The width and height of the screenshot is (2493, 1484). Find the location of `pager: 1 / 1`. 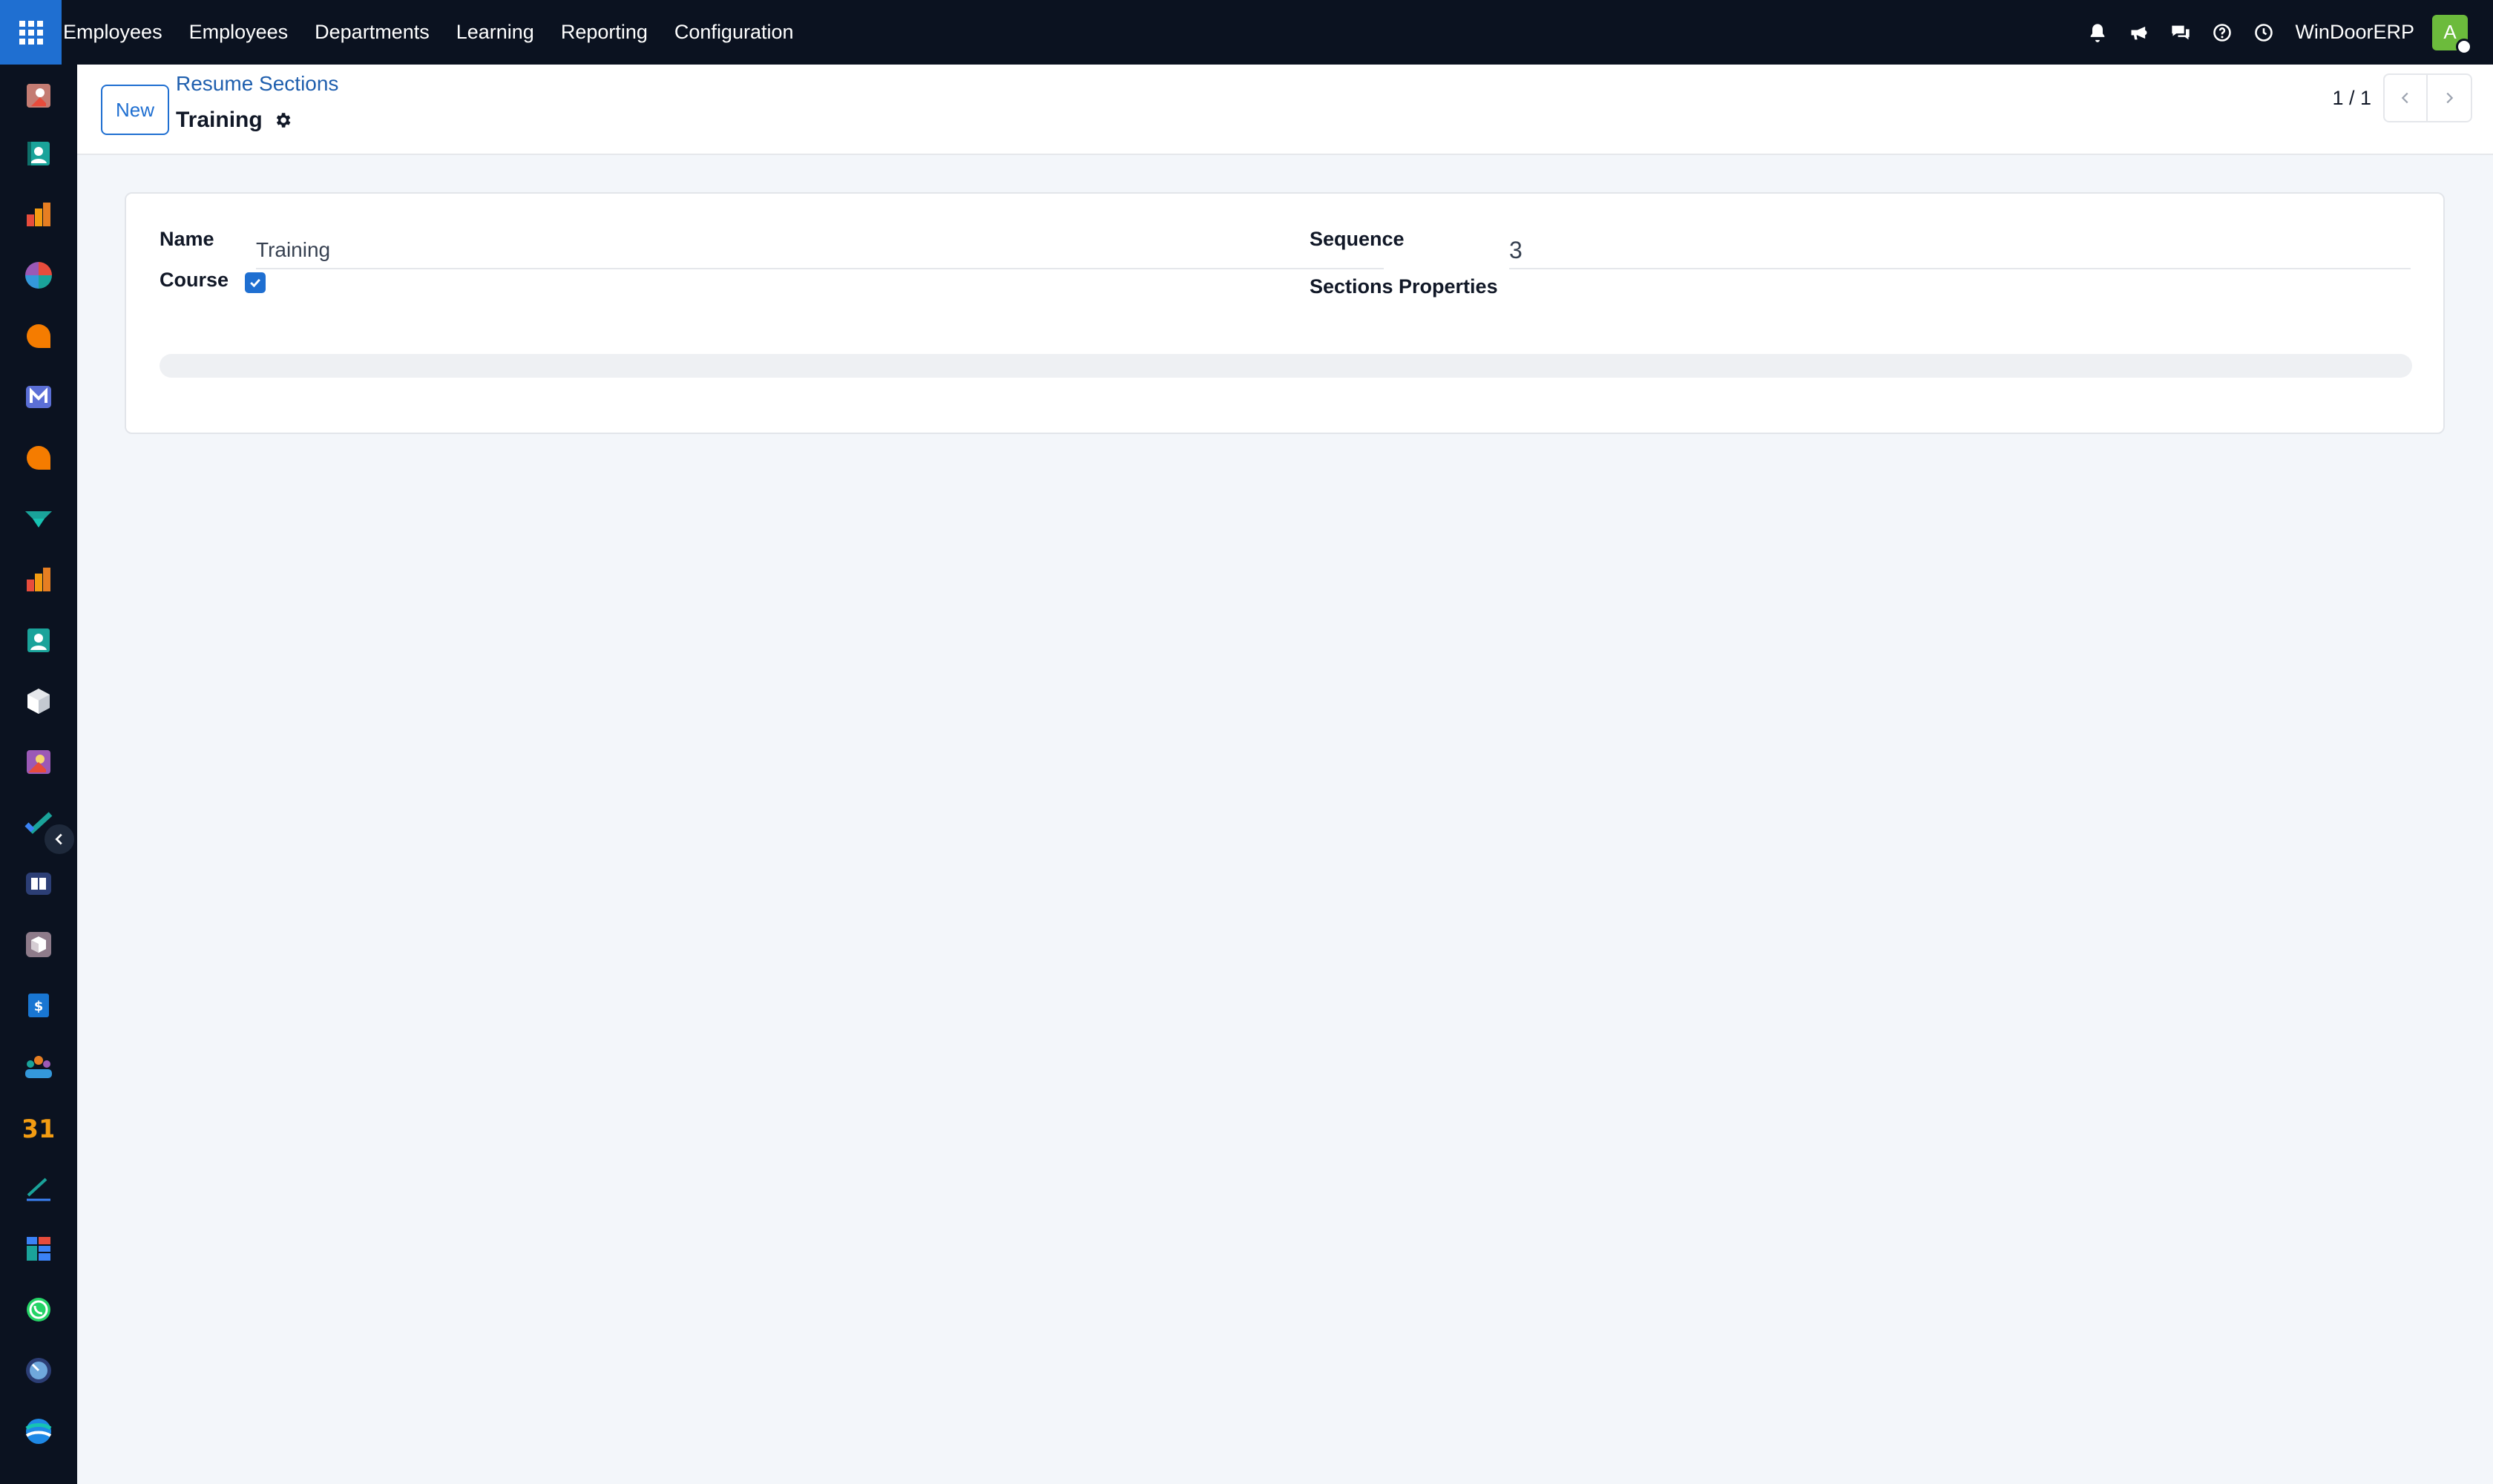

pager: 1 / 1 is located at coordinates (2402, 97).